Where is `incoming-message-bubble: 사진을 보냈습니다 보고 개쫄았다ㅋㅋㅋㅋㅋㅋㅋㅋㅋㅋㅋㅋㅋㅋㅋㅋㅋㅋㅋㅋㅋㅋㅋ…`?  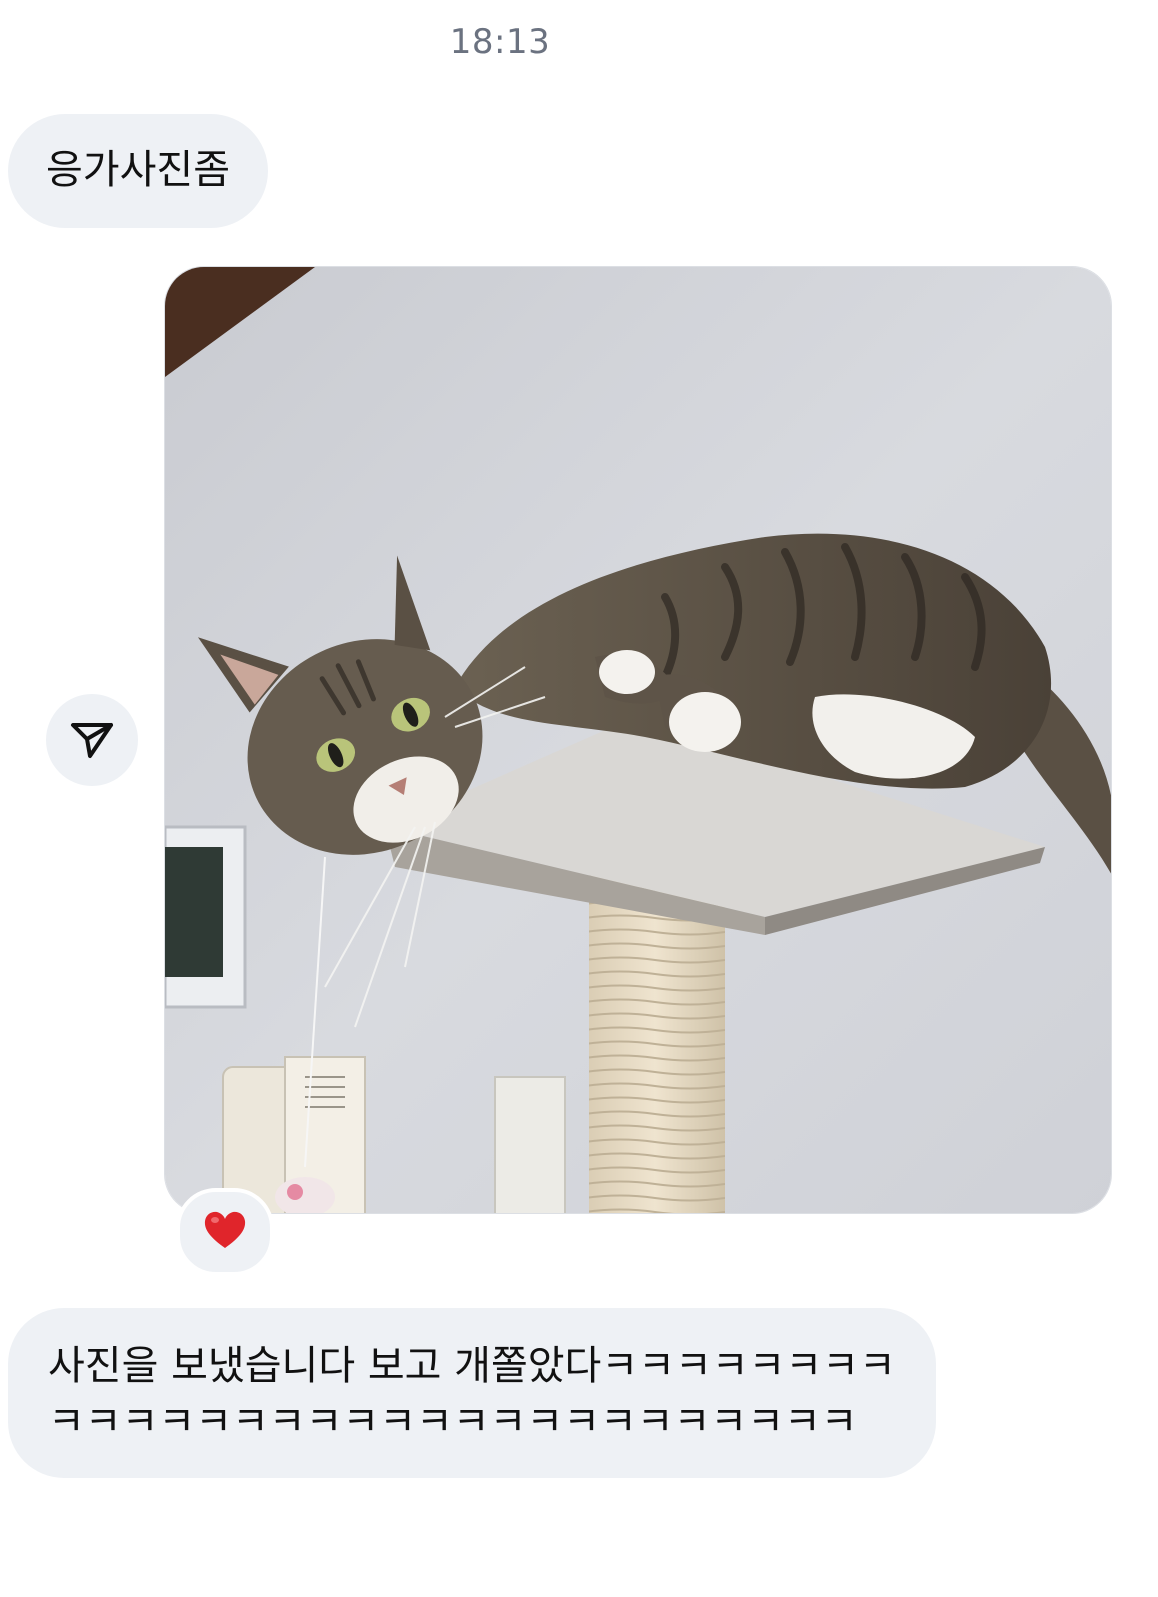
incoming-message-bubble: 사진을 보냈습니다 보고 개쫄았다ㅋㅋㅋㅋㅋㅋㅋㅋㅋㅋㅋㅋㅋㅋㅋㅋㅋㅋㅋㅋㅋㅋㅋ… is located at coordinates (472, 1393).